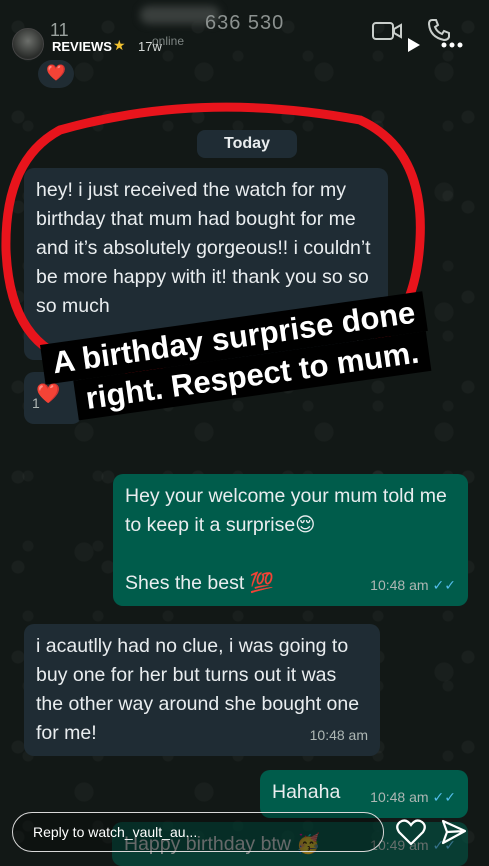 This screenshot has width=489, height=866. Describe the element at coordinates (59, 30) in the screenshot. I see `chat-unread-count: 11` at that location.